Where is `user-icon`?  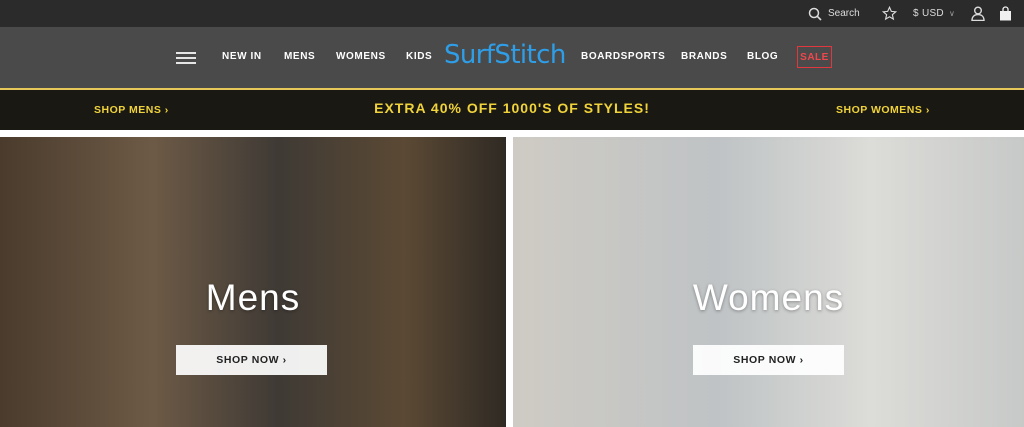
user-icon is located at coordinates (978, 13).